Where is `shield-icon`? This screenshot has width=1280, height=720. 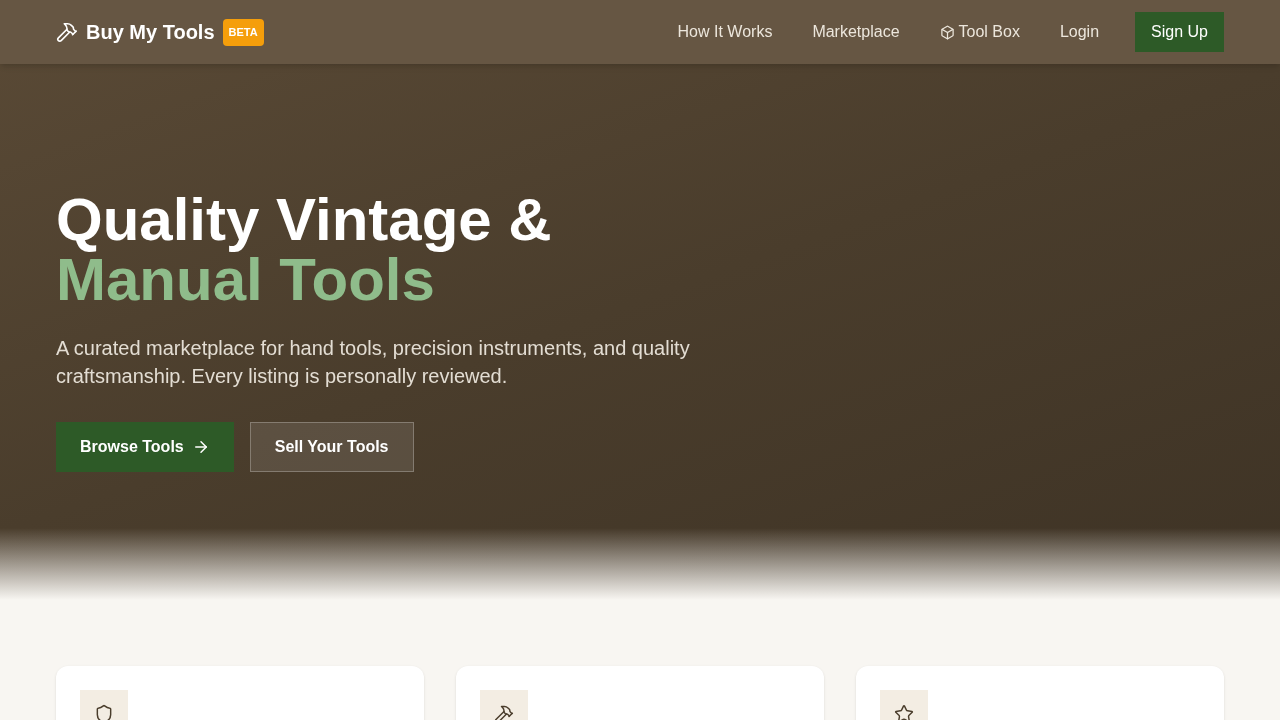 shield-icon is located at coordinates (104, 712).